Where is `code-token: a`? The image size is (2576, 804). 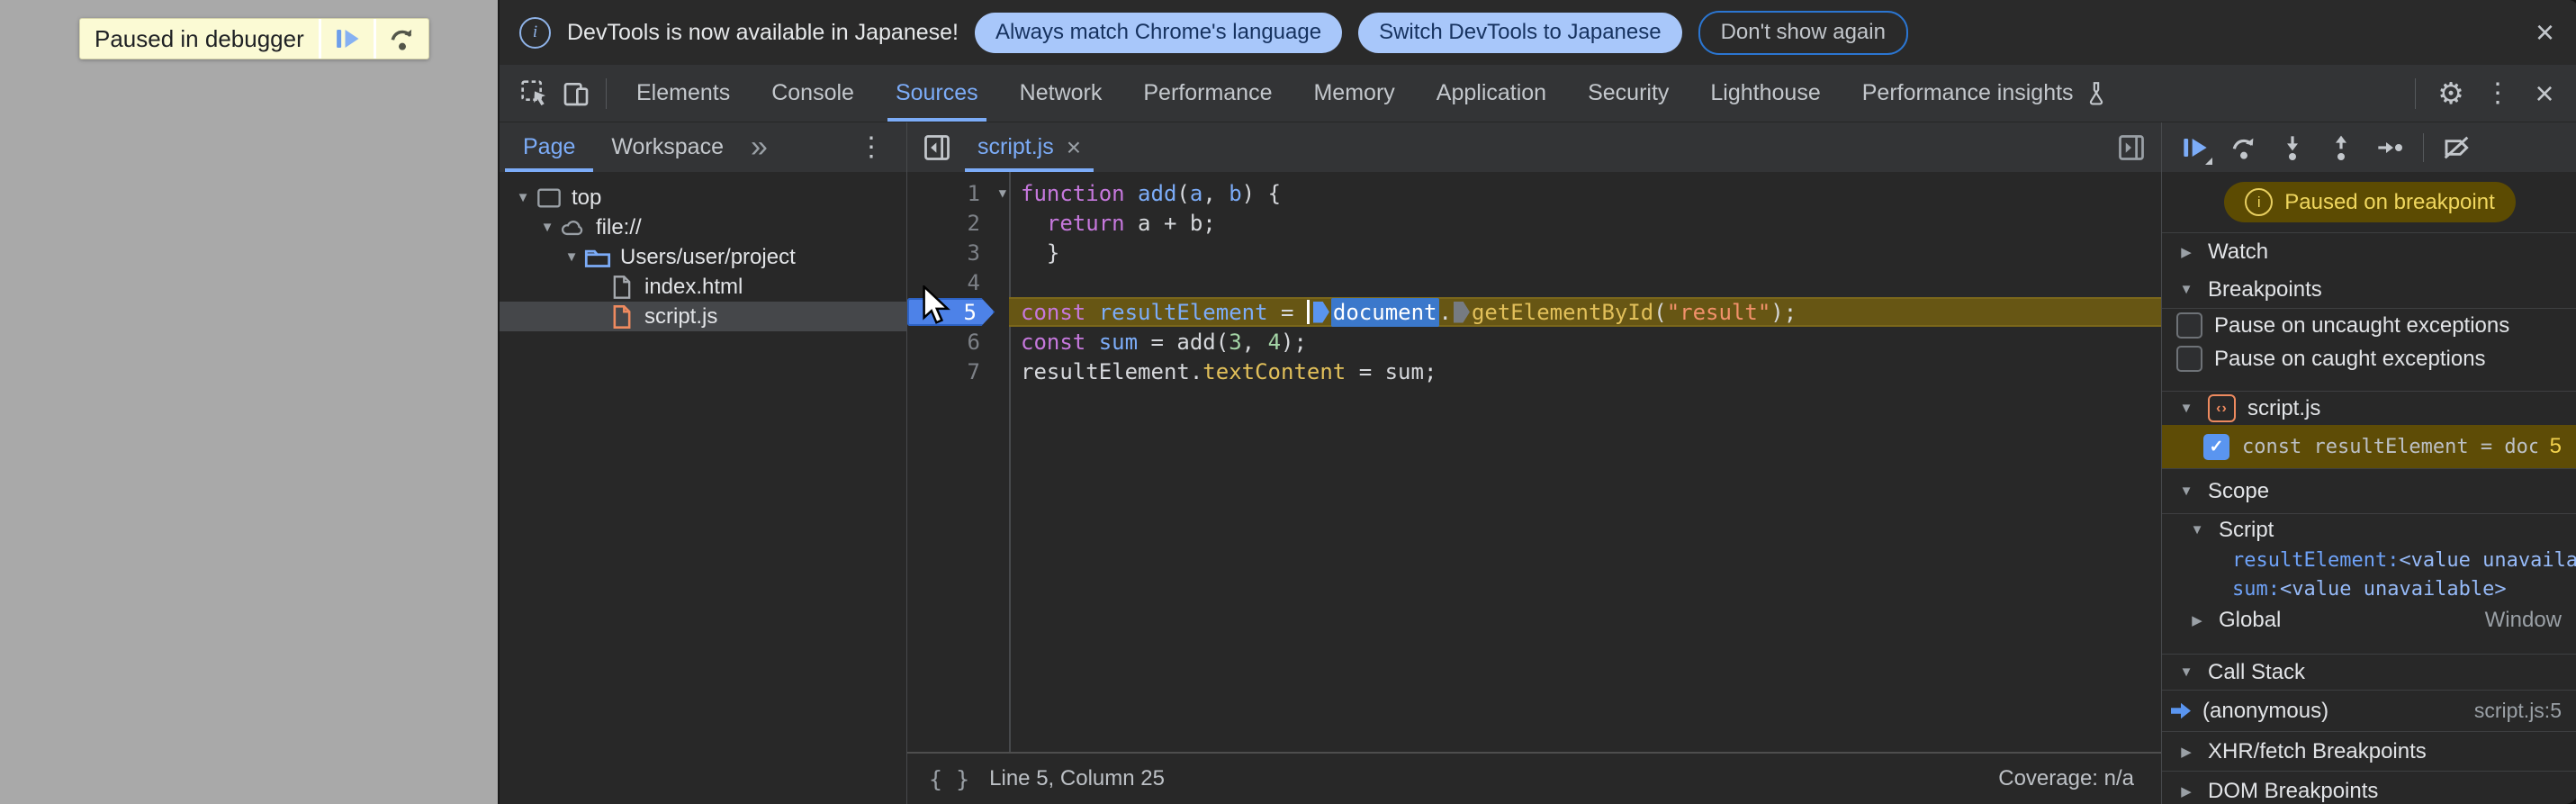 code-token: a is located at coordinates (1196, 193).